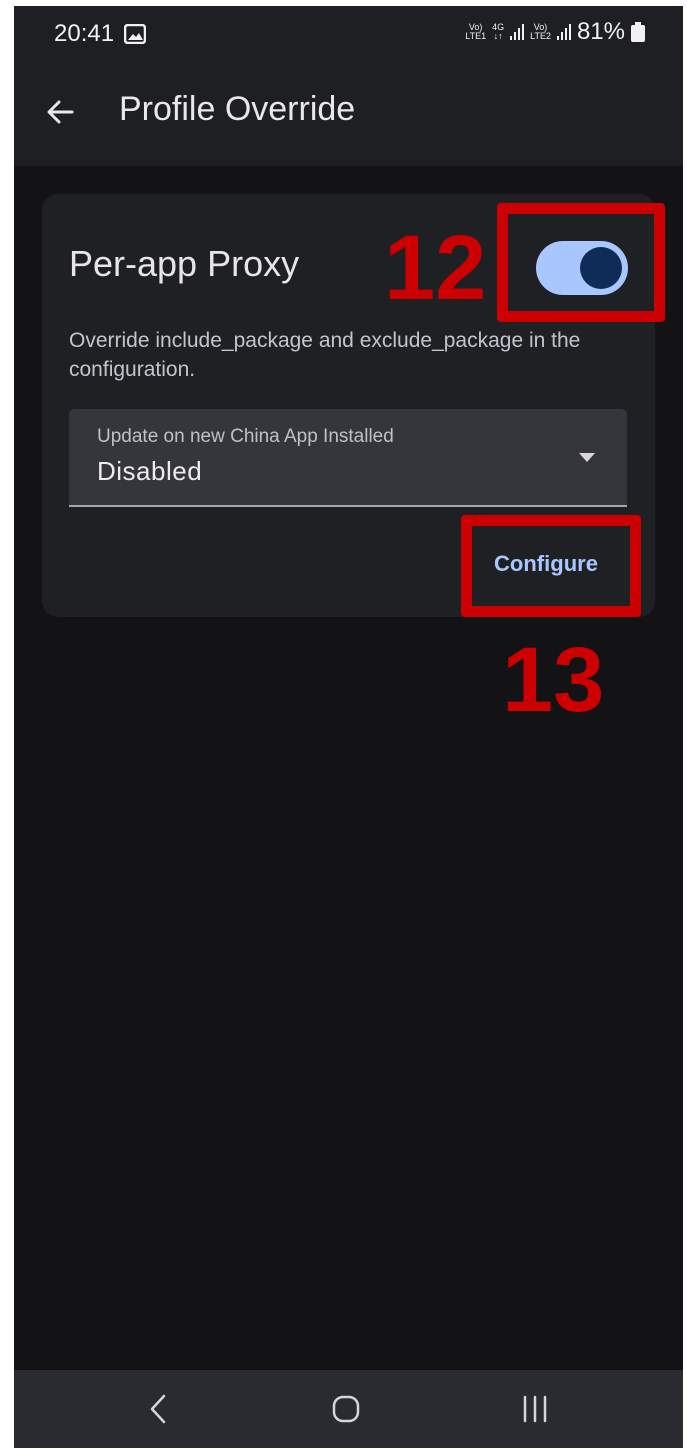 The width and height of the screenshot is (687, 1450). Describe the element at coordinates (587, 457) in the screenshot. I see `caret-down-icon` at that location.